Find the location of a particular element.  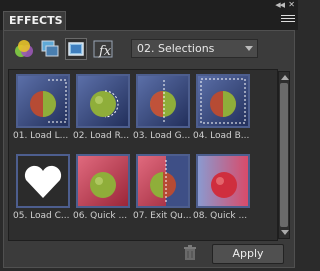

category-dropdown-value: 02. Selections is located at coordinates (176, 48).